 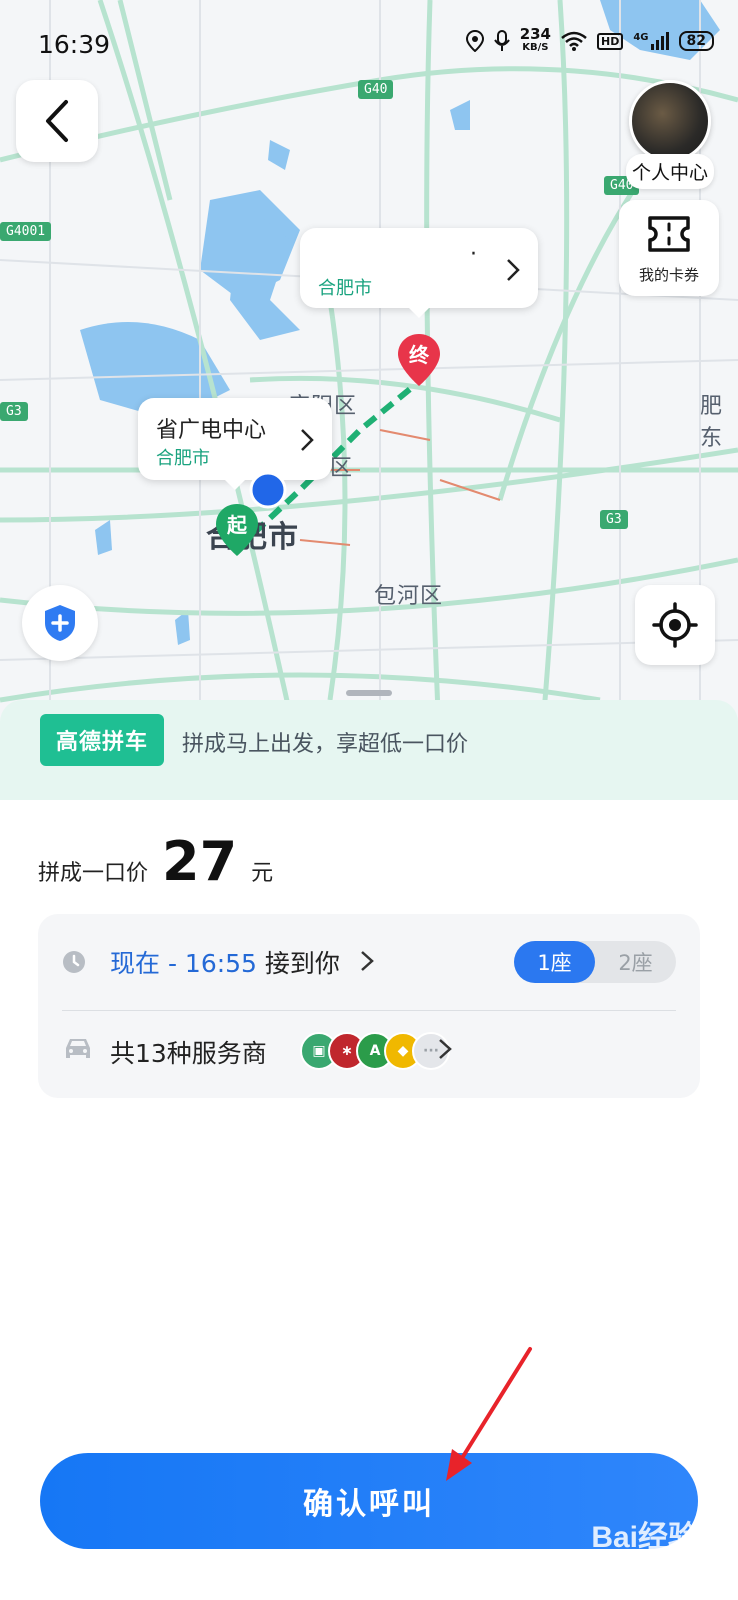 What do you see at coordinates (235, 444) in the screenshot?
I see `origin-callout: 省广电中心 合肥市` at bounding box center [235, 444].